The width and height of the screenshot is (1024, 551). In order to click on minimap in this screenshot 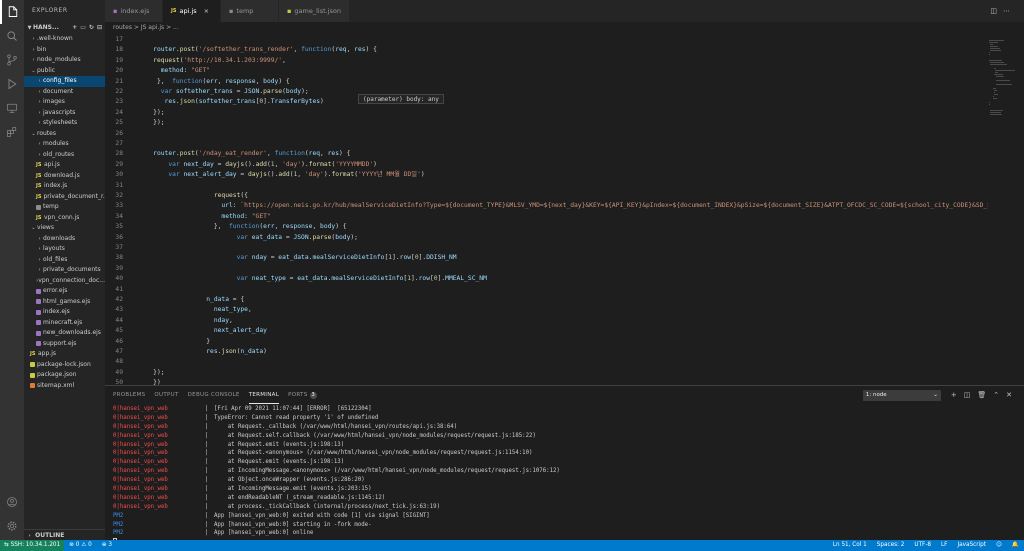, I will do `click(1001, 209)`.